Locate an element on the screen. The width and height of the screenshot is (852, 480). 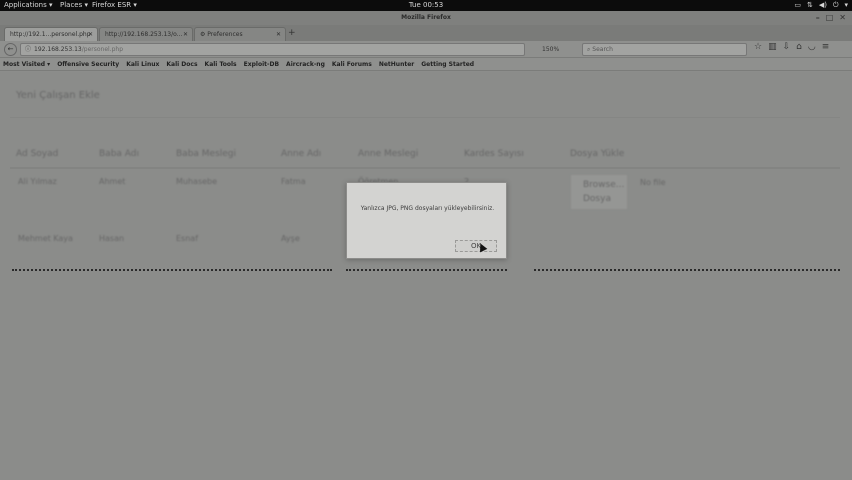
volume-icon: ◀) is located at coordinates (822, 5).